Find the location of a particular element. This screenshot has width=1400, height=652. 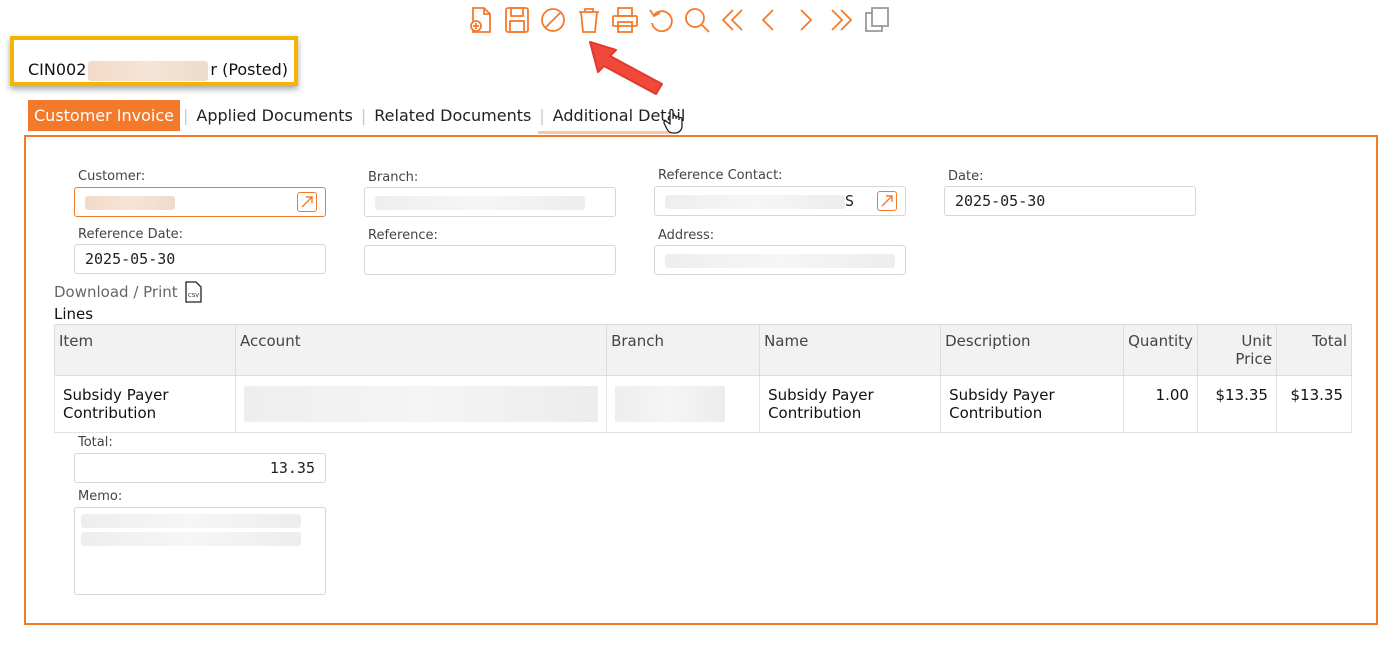

reference-contact-label: Reference Contact: is located at coordinates (720, 175).